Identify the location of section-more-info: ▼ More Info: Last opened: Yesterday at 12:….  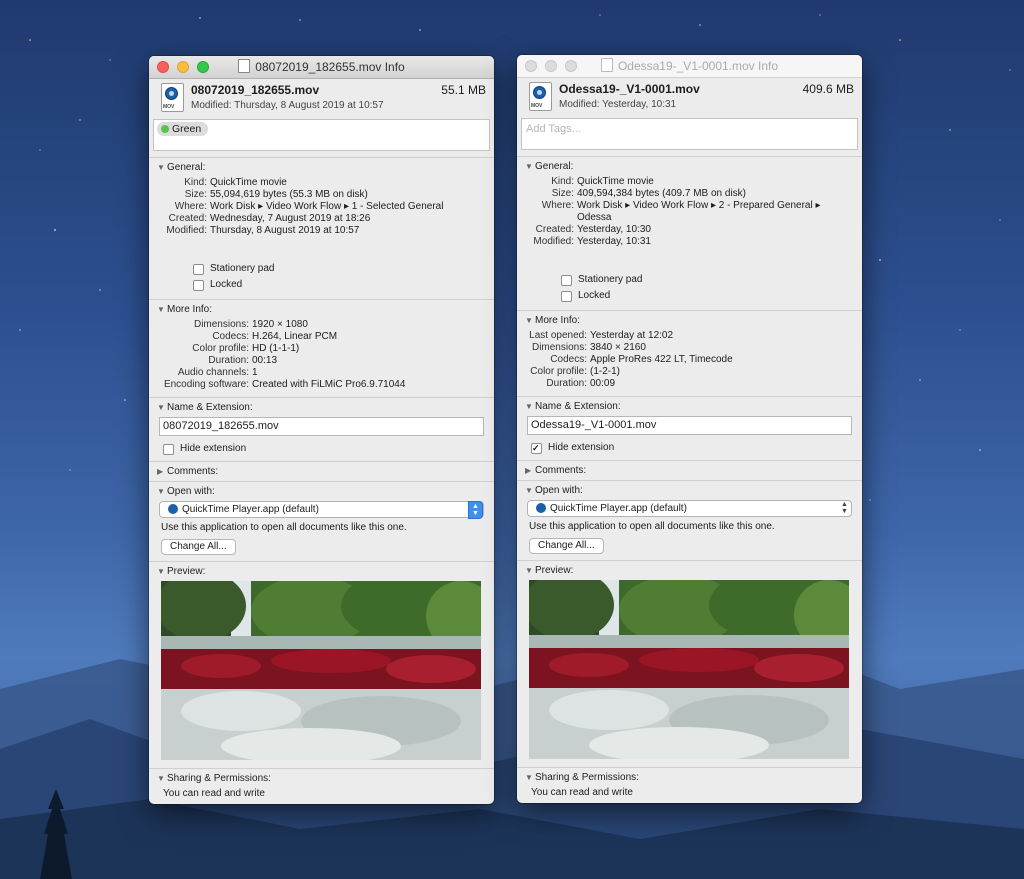
(689, 353).